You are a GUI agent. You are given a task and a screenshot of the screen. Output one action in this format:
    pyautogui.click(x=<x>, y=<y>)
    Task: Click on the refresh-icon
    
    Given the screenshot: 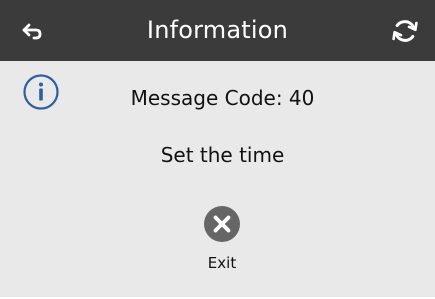 What is the action you would take?
    pyautogui.click(x=405, y=31)
    